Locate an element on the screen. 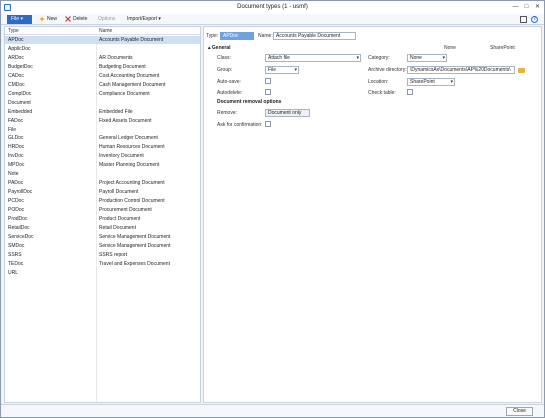 The width and height of the screenshot is (545, 418). row-name-cell: Travel and Expenses Document is located at coordinates (134, 263).